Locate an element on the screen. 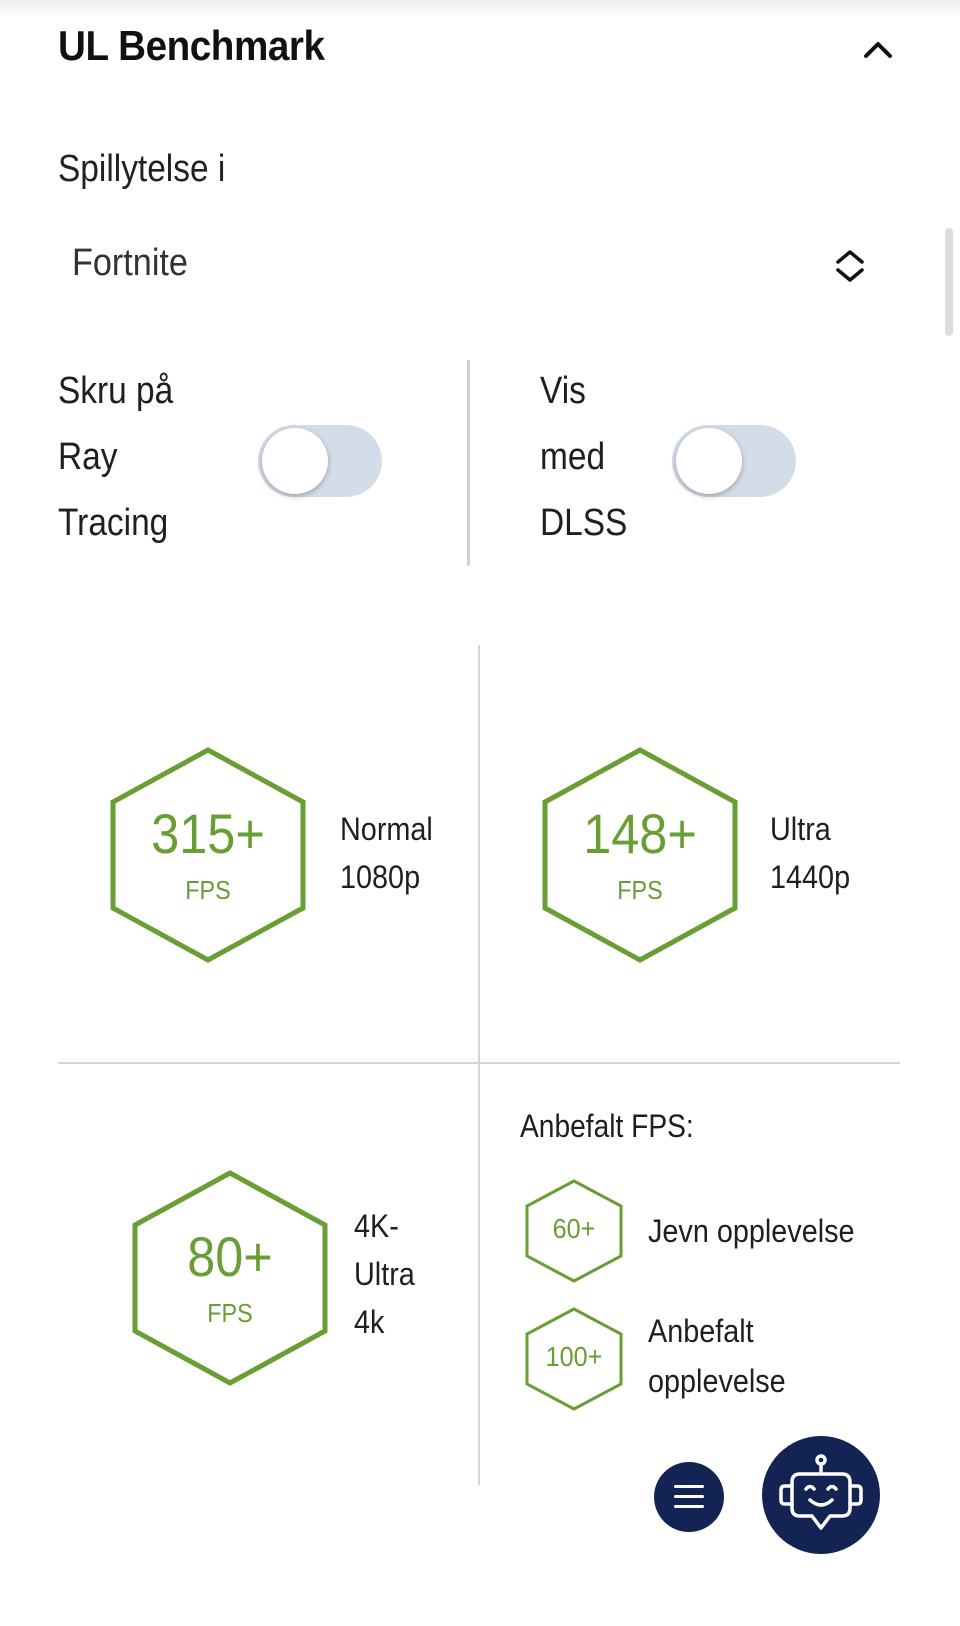 Image resolution: width=960 pixels, height=1626 pixels. ray-tracing-label: Skru på Ray Tracing is located at coordinates (115, 457).